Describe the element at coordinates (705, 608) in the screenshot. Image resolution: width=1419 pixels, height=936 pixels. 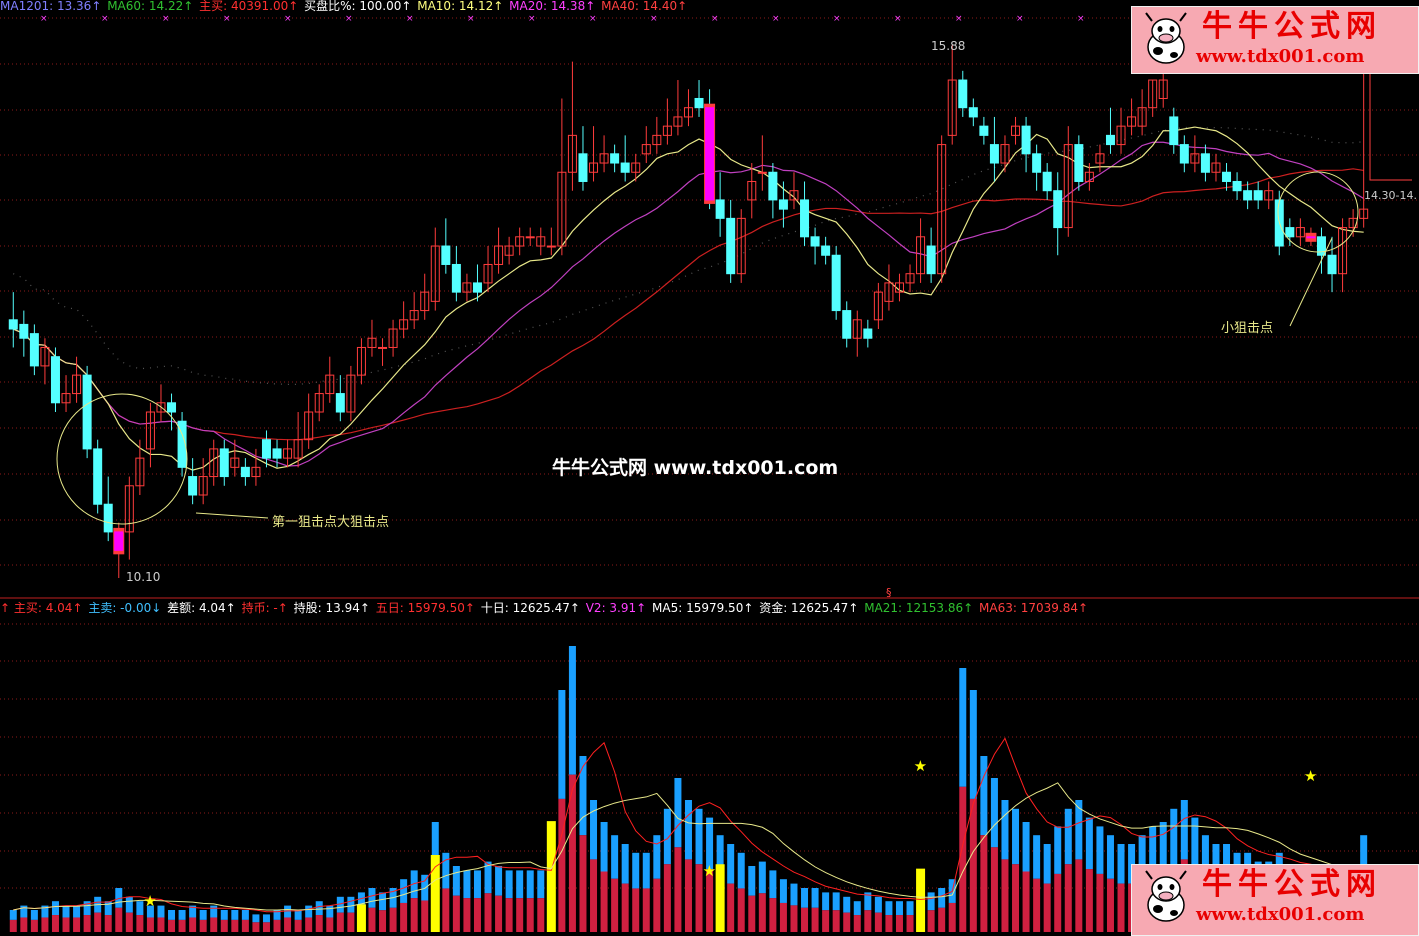
I see `indicator-8: MA5: 15979.50↑` at that location.